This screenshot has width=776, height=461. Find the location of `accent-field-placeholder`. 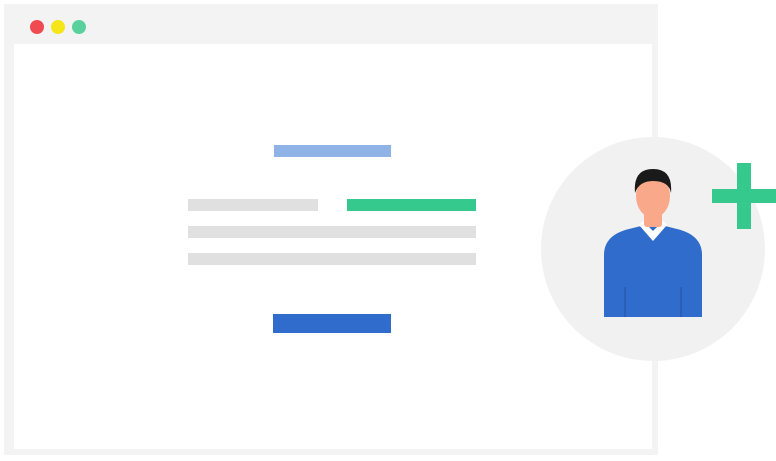

accent-field-placeholder is located at coordinates (411, 205).